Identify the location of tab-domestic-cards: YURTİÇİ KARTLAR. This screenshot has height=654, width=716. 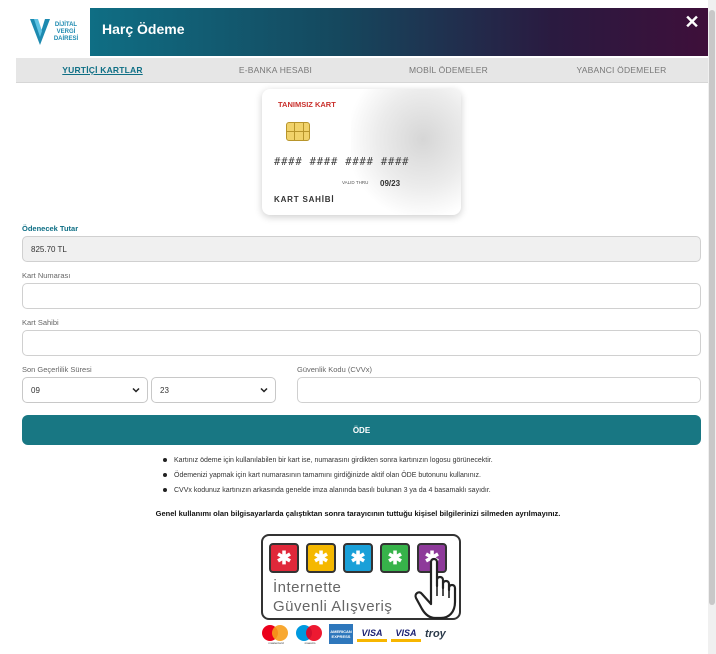
(102, 70).